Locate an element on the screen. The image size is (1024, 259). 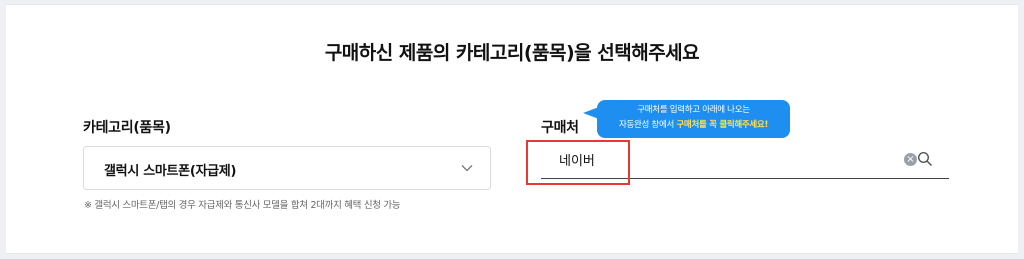
tooltip-line-2-highlight: 구매처를 꼭 클릭해주세요! is located at coordinates (722, 125).